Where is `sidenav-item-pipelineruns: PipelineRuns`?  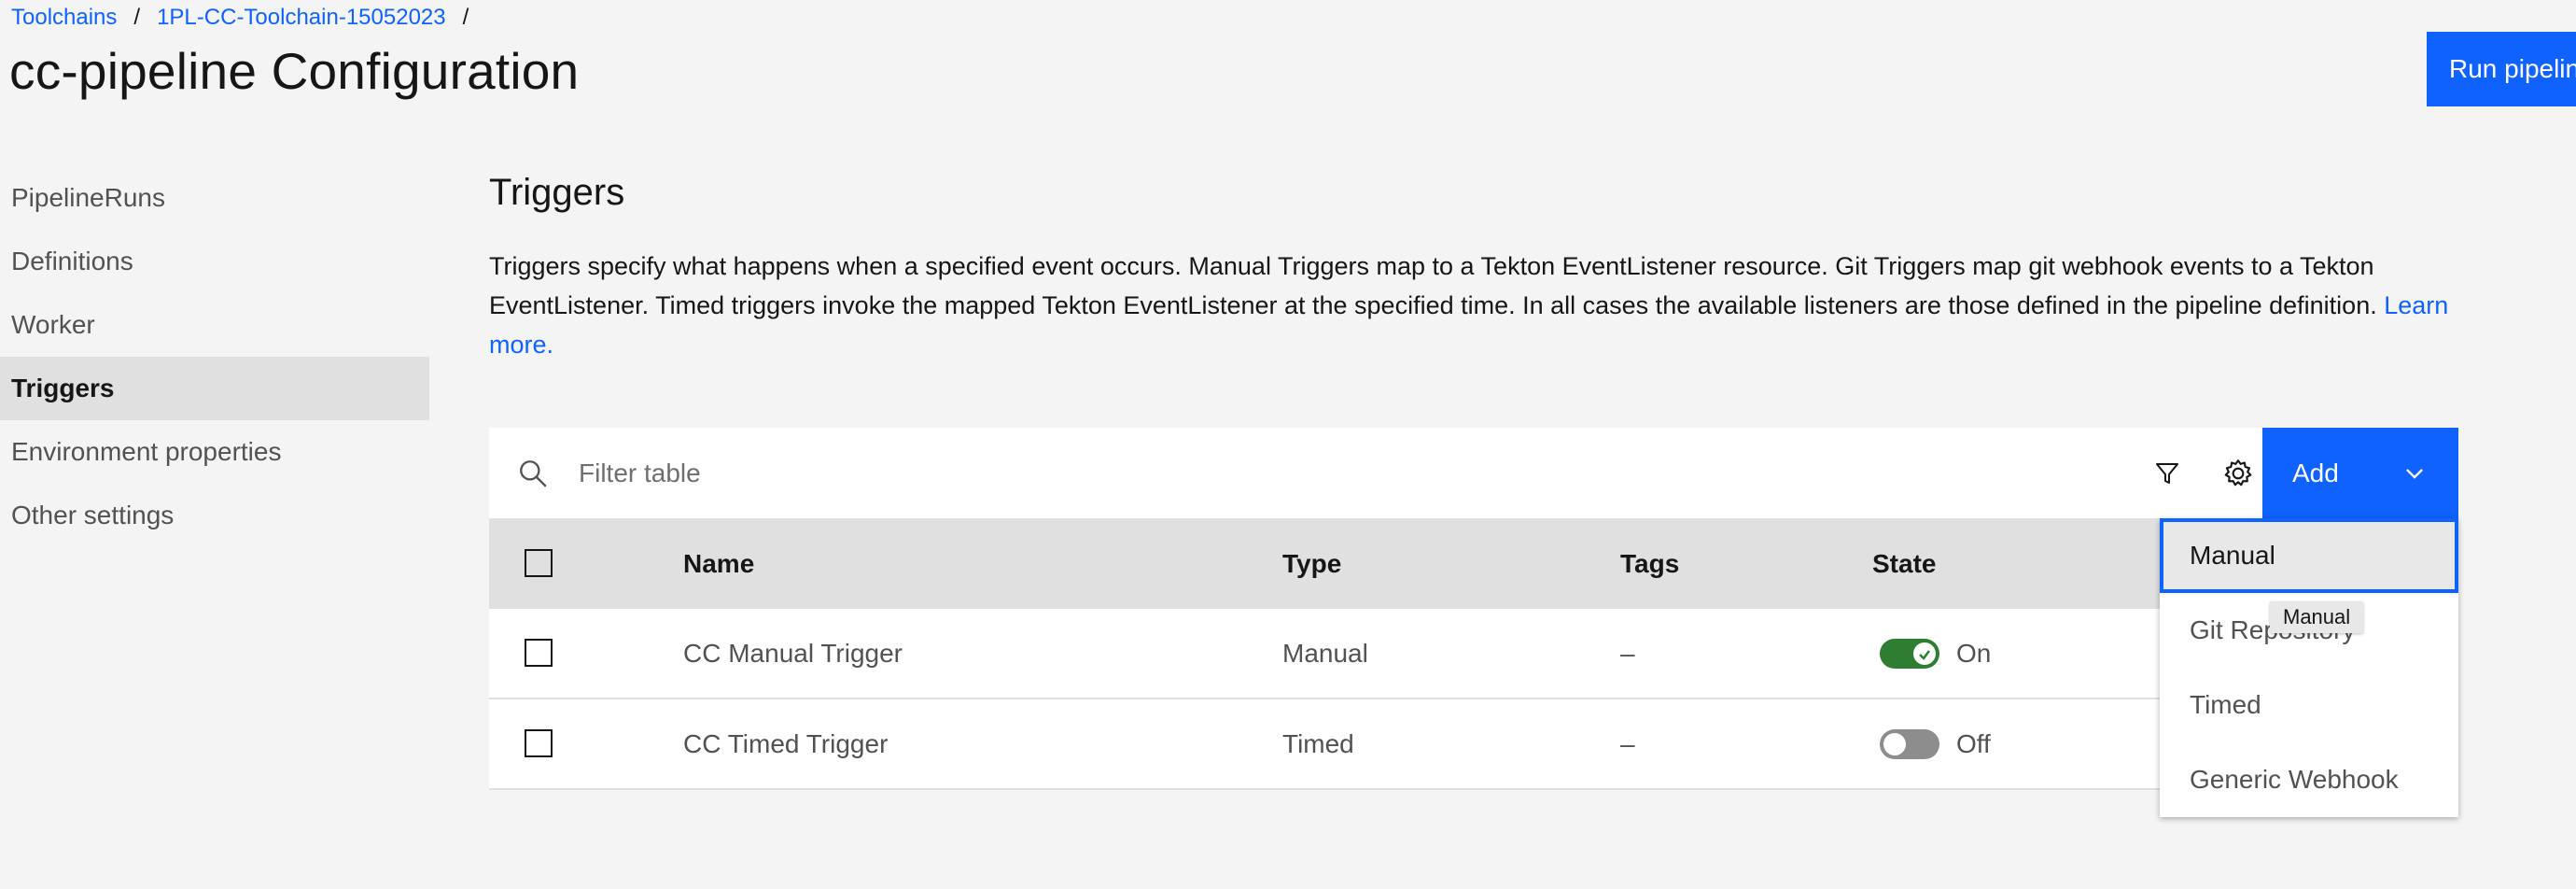 sidenav-item-pipelineruns: PipelineRuns is located at coordinates (214, 198).